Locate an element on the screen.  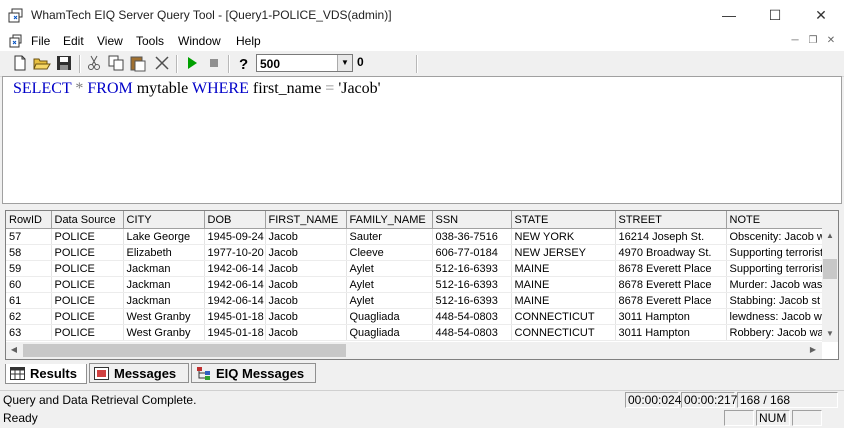
vertical-scrollbar: ▲ ▼ is located at coordinates (830, 276).